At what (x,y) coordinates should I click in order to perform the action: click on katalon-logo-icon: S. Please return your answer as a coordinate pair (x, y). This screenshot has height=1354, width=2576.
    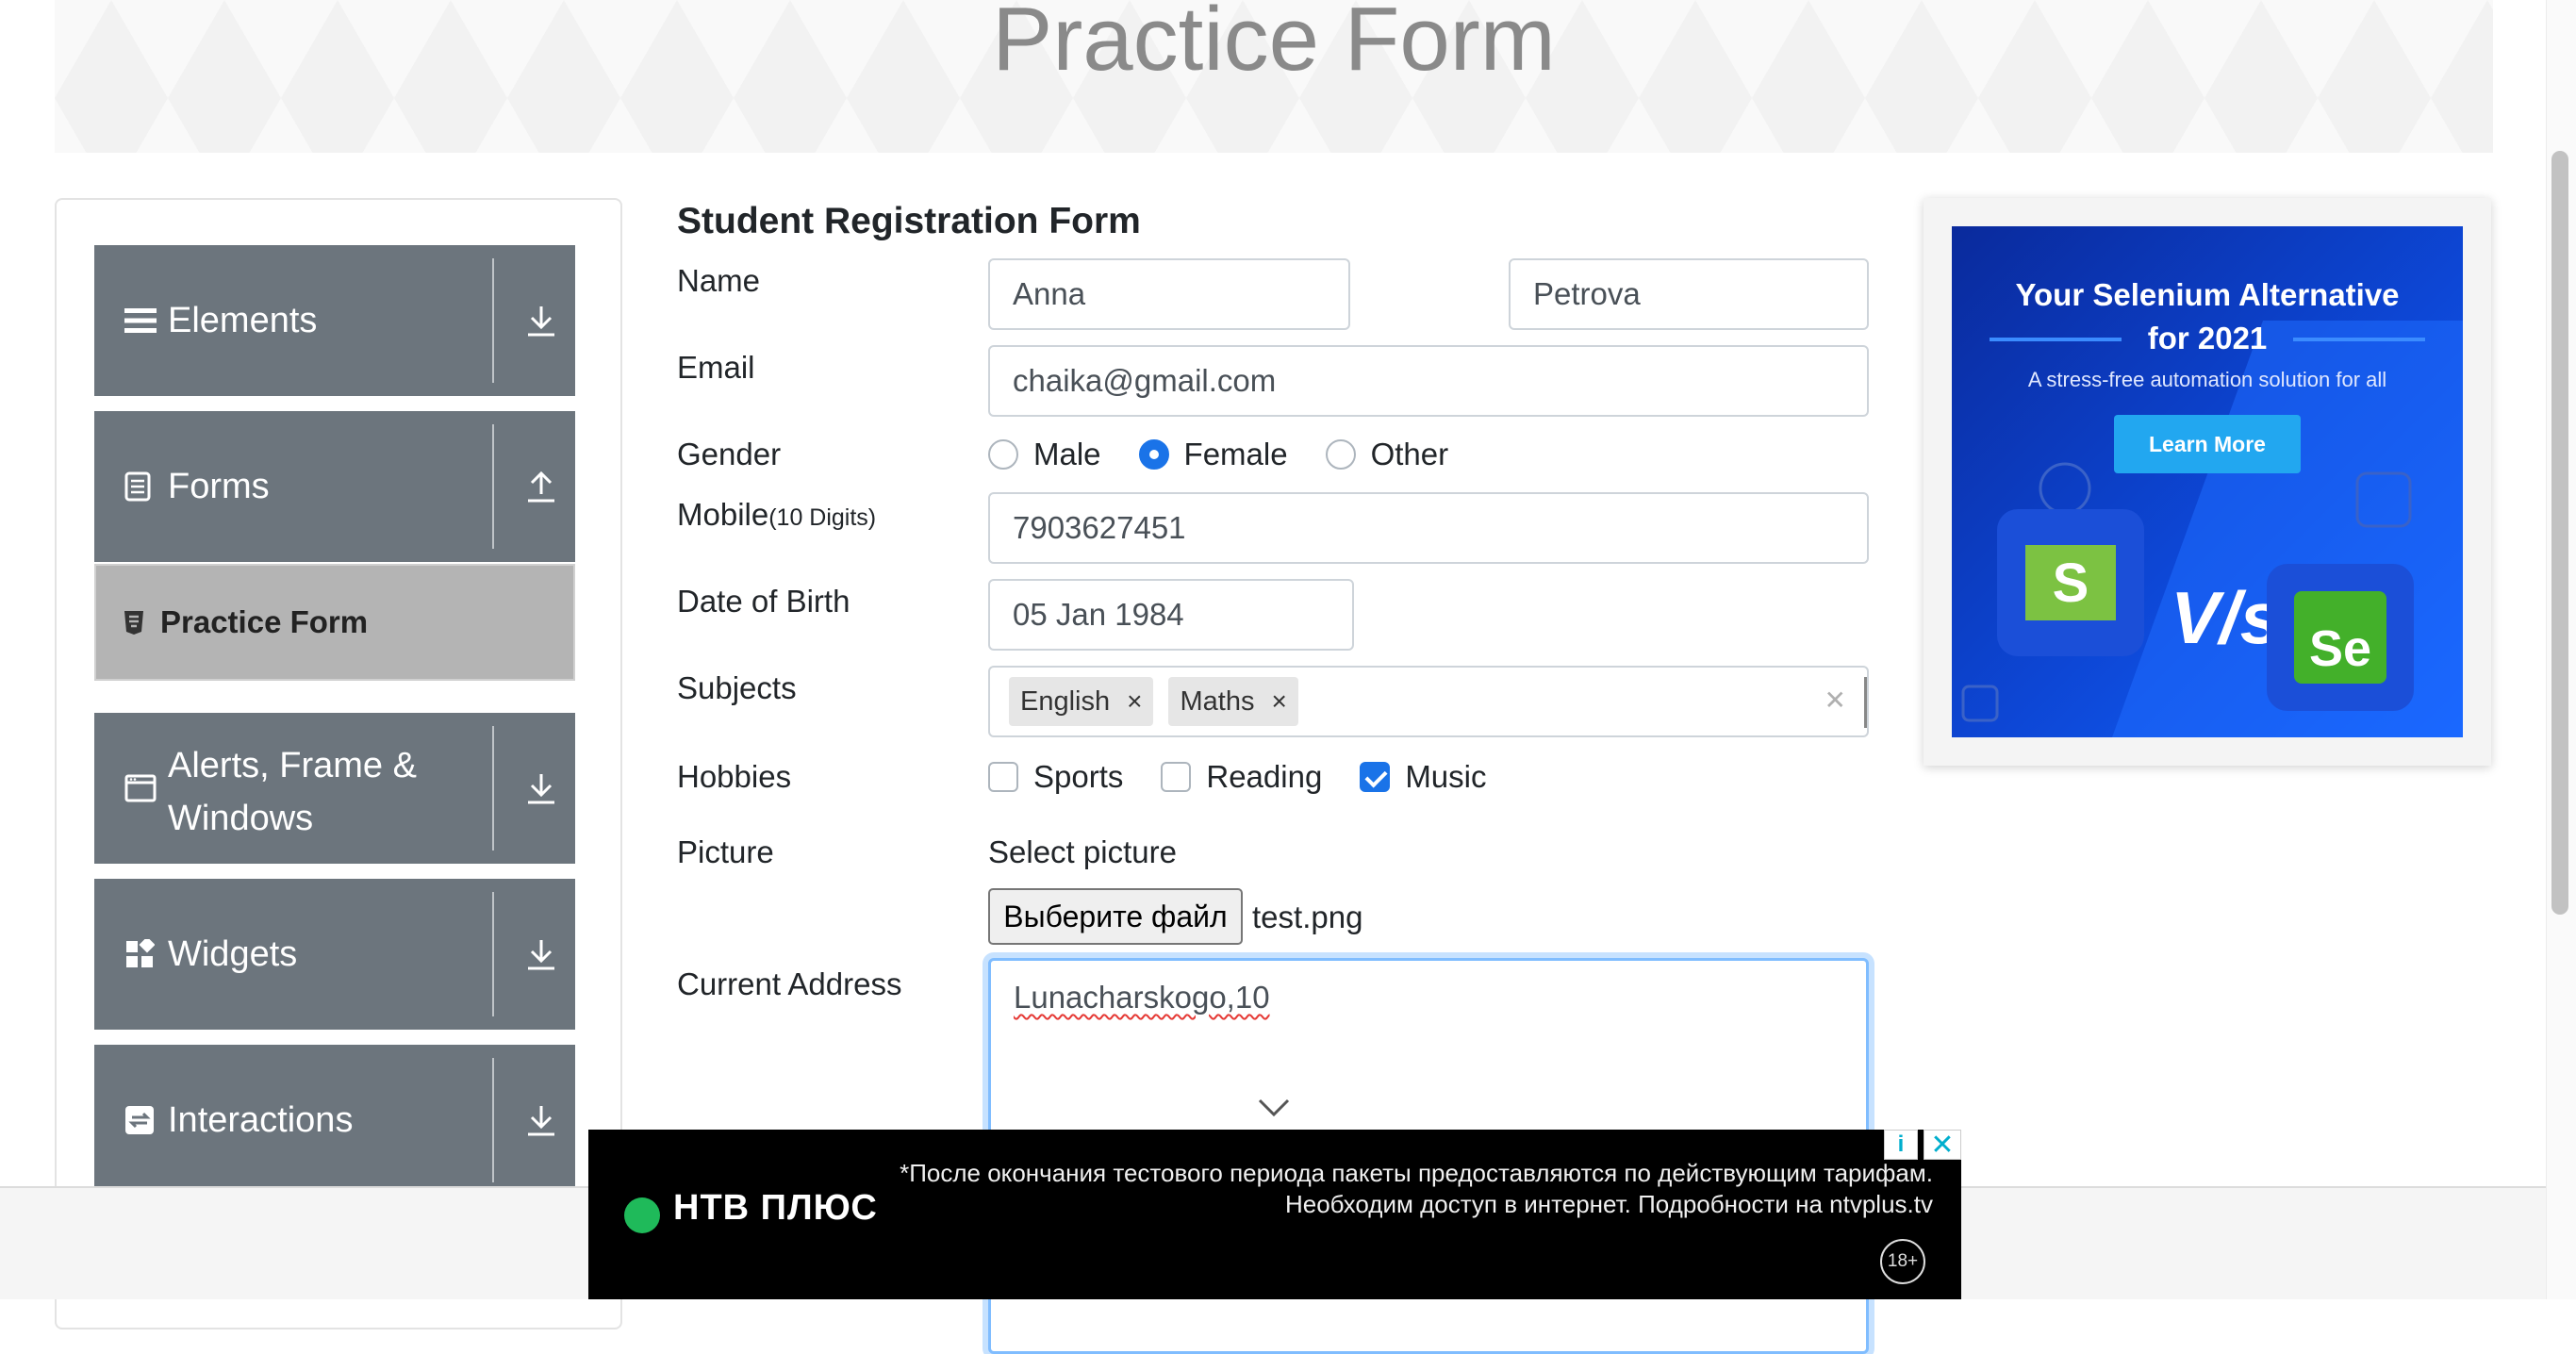
    Looking at the image, I should click on (2070, 582).